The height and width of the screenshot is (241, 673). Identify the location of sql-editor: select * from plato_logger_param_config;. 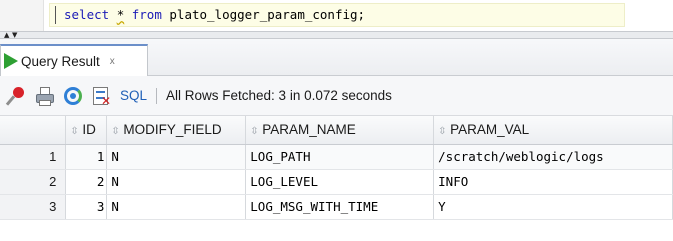
(336, 15).